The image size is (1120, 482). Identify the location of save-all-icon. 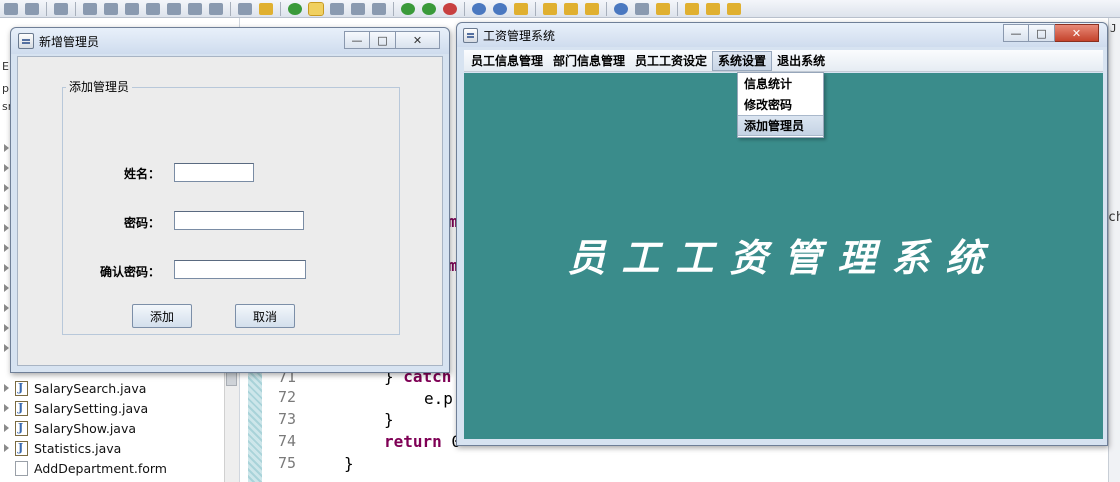
(32, 8).